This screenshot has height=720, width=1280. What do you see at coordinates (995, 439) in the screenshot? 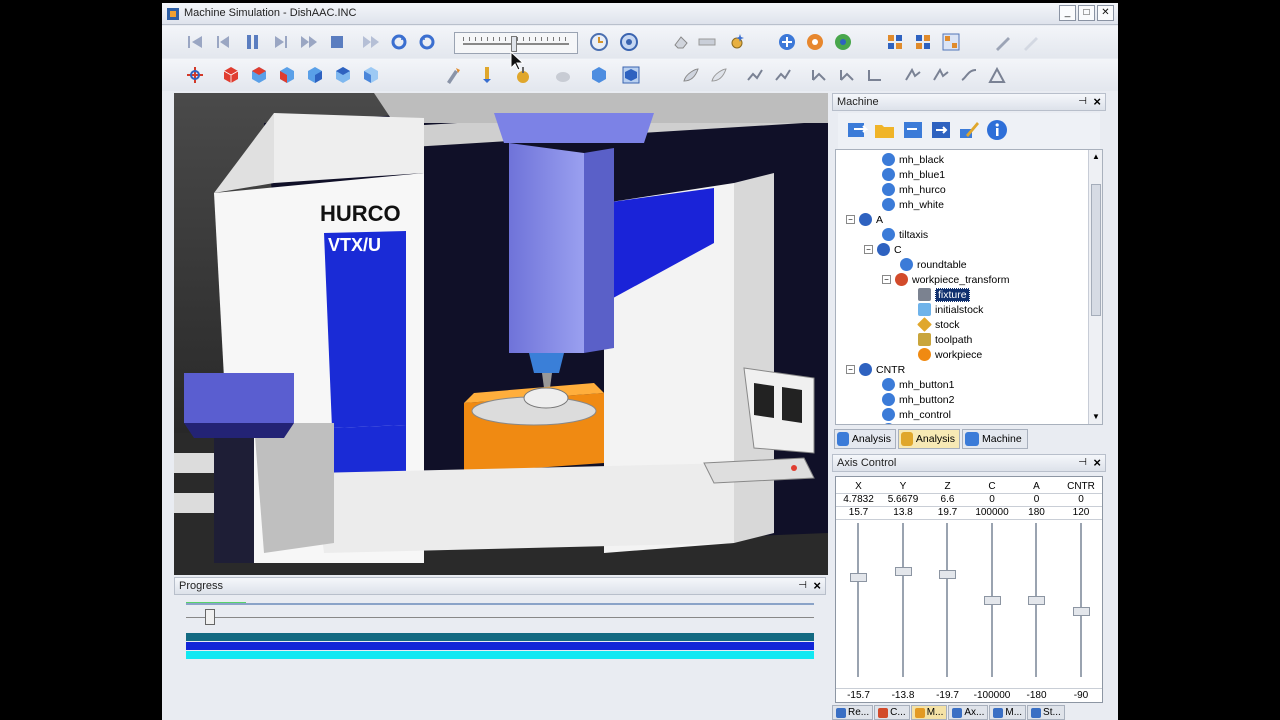
I see `tab-machine-2: Machine` at bounding box center [995, 439].